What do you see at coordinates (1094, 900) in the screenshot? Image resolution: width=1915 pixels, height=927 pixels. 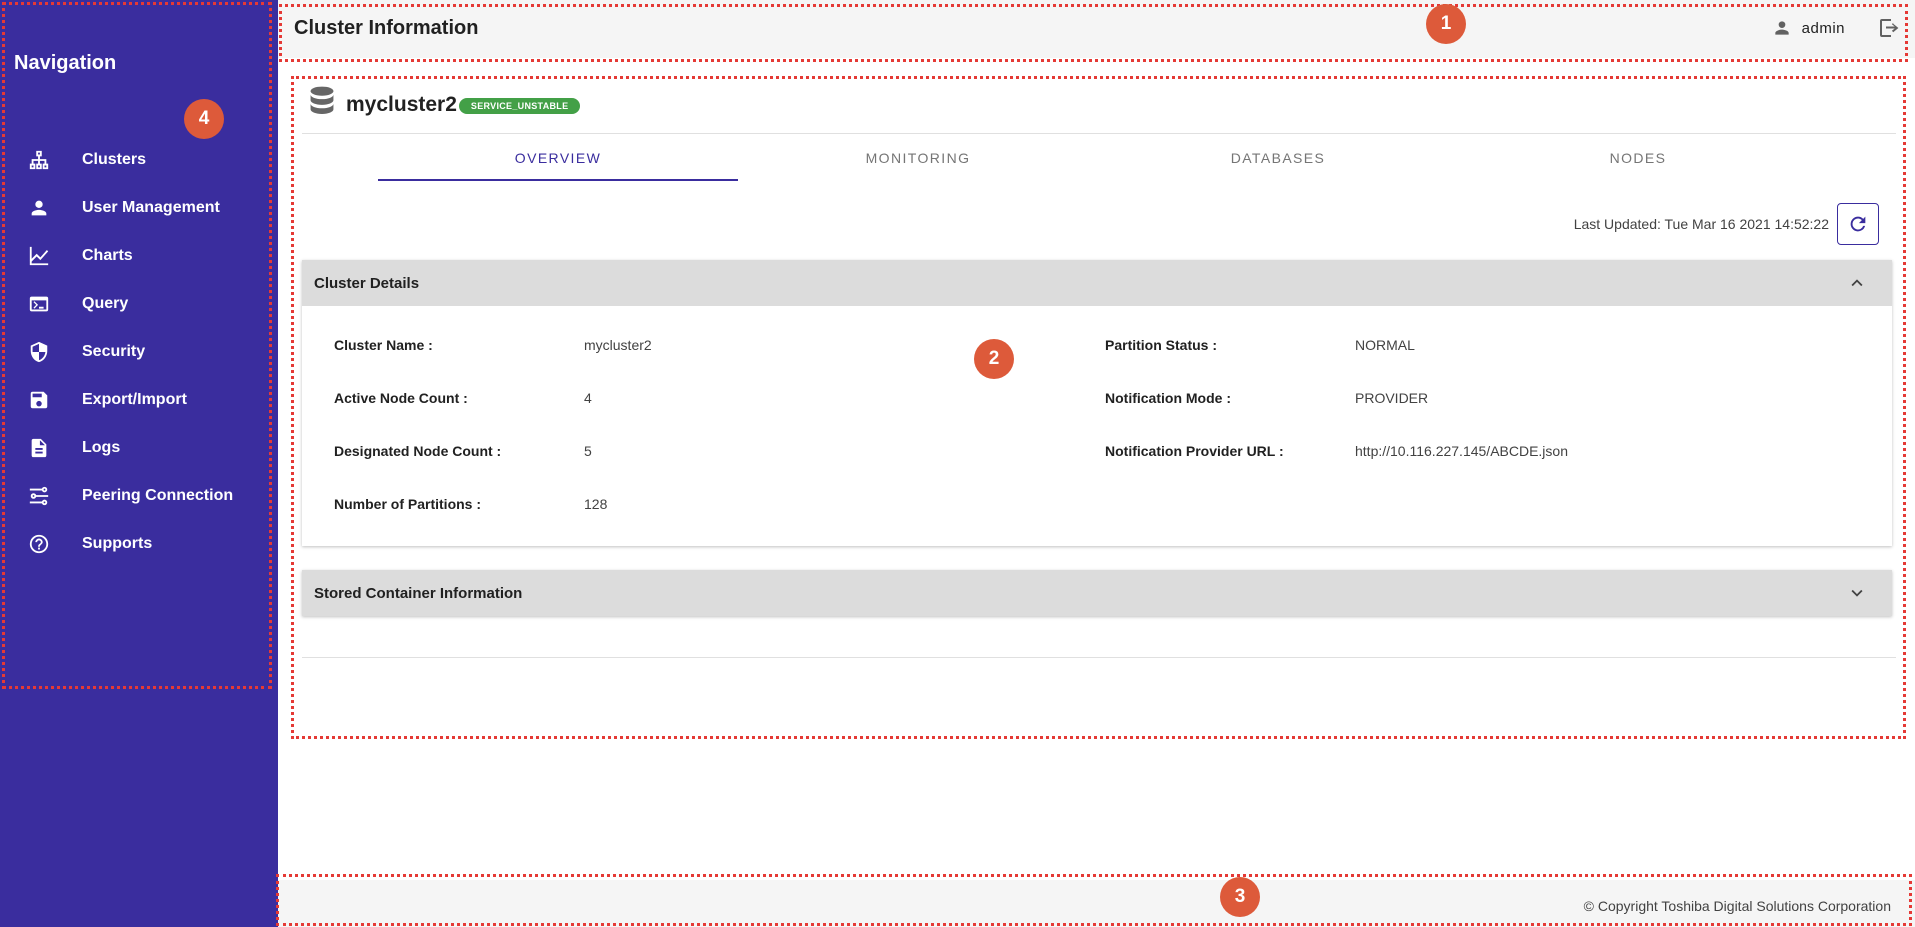 I see `callout-footer` at bounding box center [1094, 900].